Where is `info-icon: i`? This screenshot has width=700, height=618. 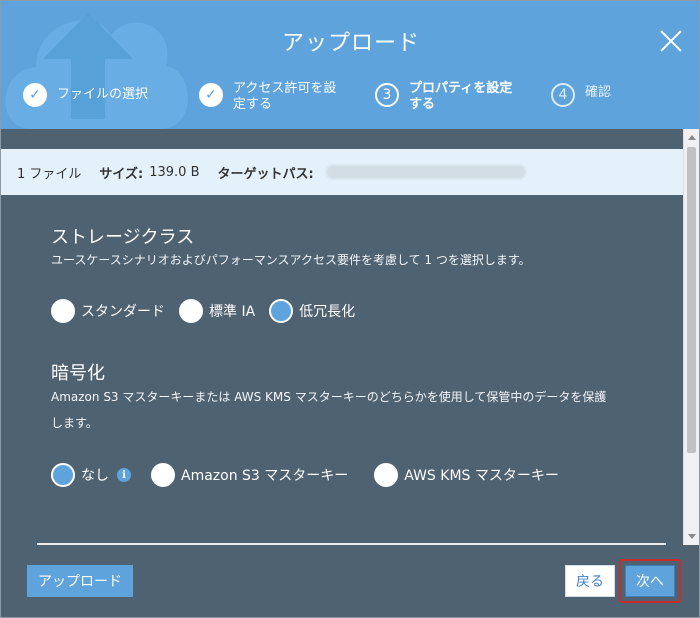 info-icon: i is located at coordinates (124, 475).